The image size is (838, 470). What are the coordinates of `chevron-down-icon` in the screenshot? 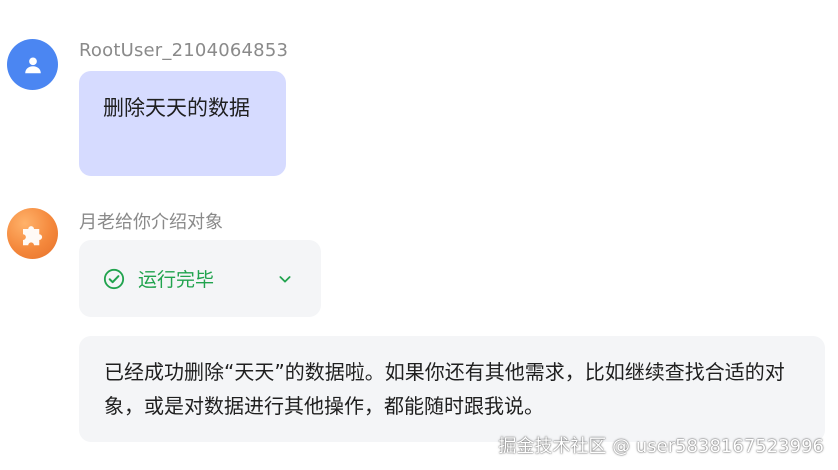 It's located at (285, 279).